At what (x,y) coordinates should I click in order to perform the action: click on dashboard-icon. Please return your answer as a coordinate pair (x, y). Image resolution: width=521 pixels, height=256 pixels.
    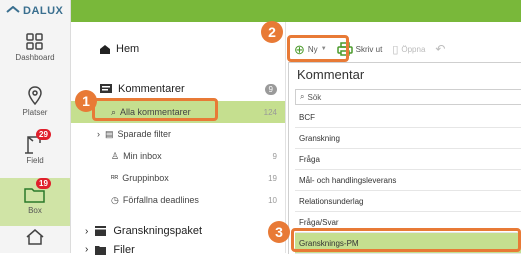
    Looking at the image, I should click on (34, 41).